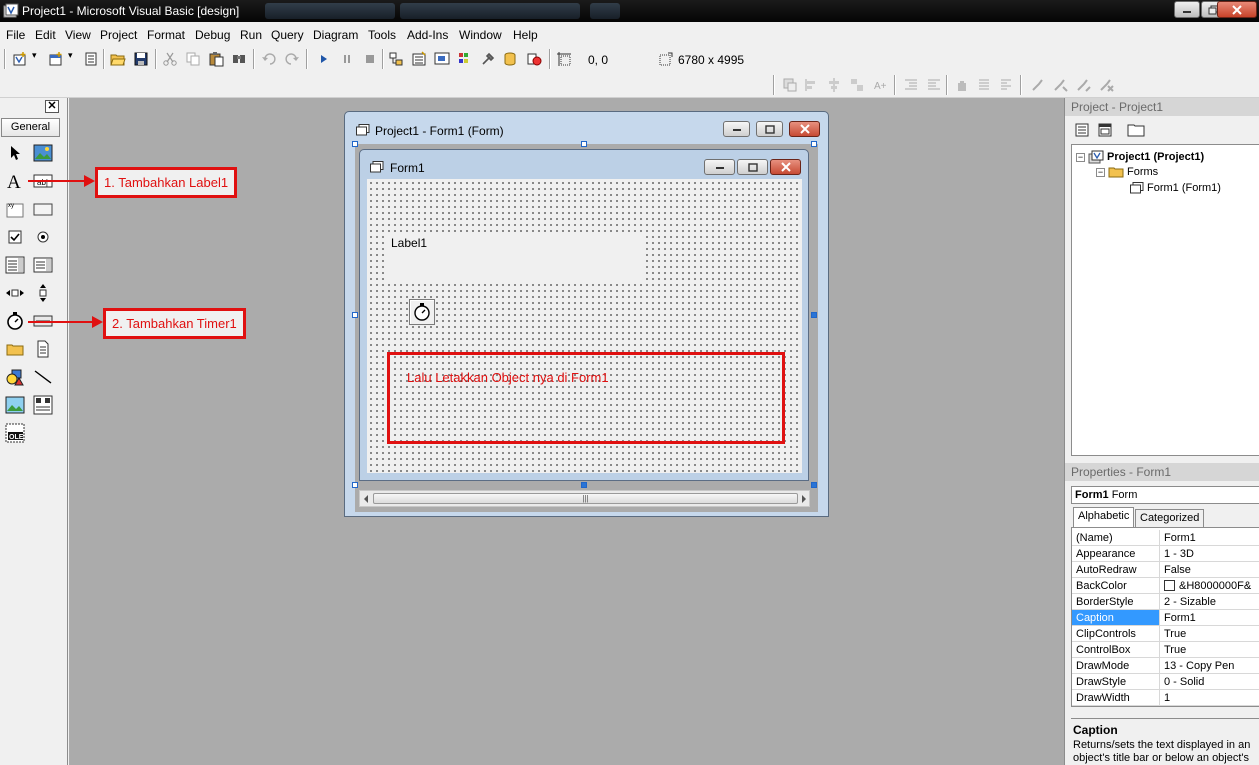 This screenshot has width=1259, height=765. What do you see at coordinates (15, 153) in the screenshot?
I see `pointer-tool` at bounding box center [15, 153].